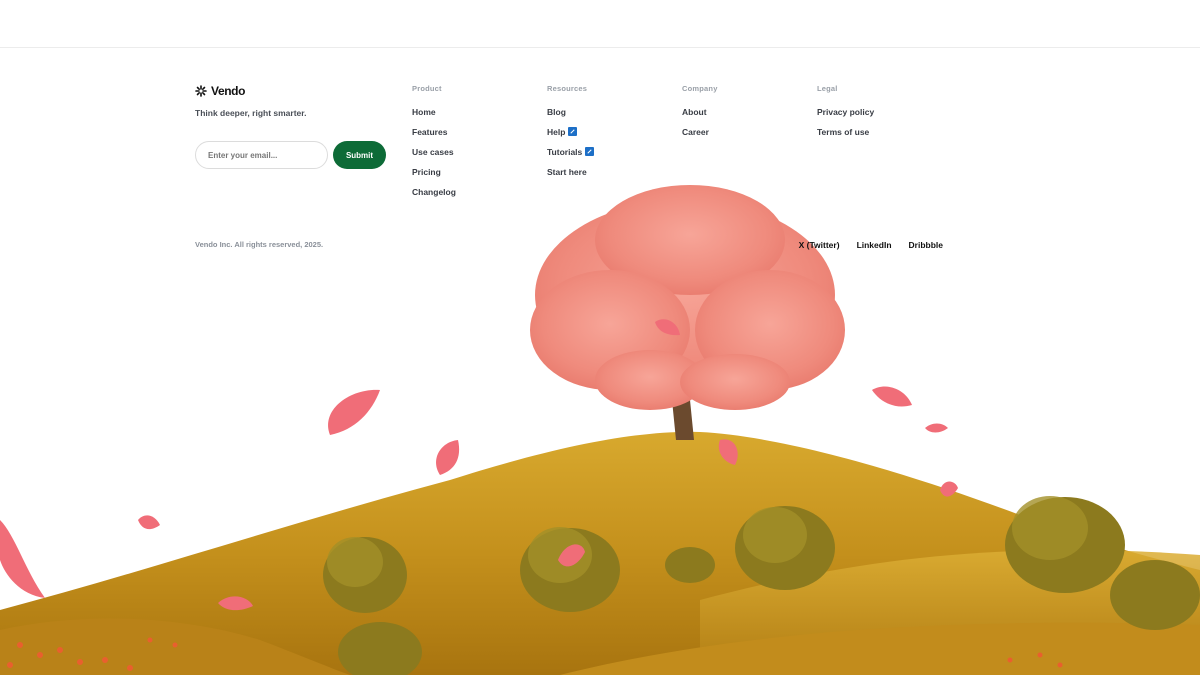 The height and width of the screenshot is (675, 1200). What do you see at coordinates (819, 245) in the screenshot?
I see `social-link-x-twitter: X (Twitter)` at bounding box center [819, 245].